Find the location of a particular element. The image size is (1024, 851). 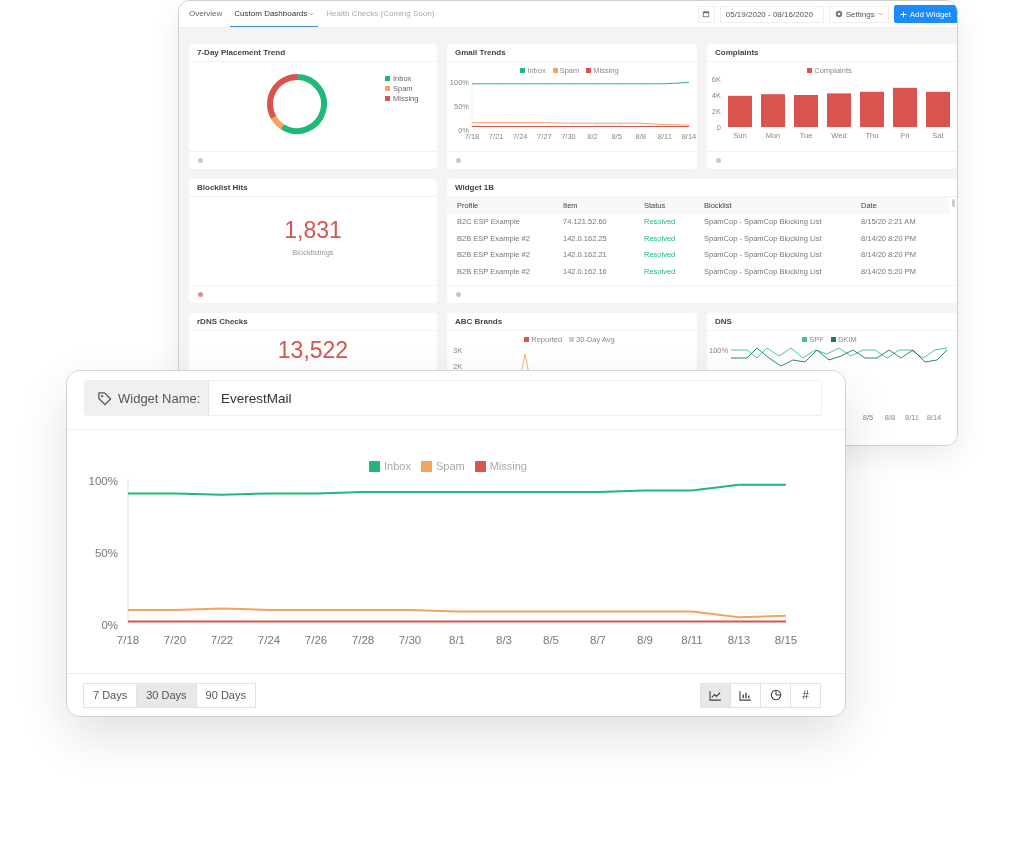

widget-title: Complaints is located at coordinates (832, 53).